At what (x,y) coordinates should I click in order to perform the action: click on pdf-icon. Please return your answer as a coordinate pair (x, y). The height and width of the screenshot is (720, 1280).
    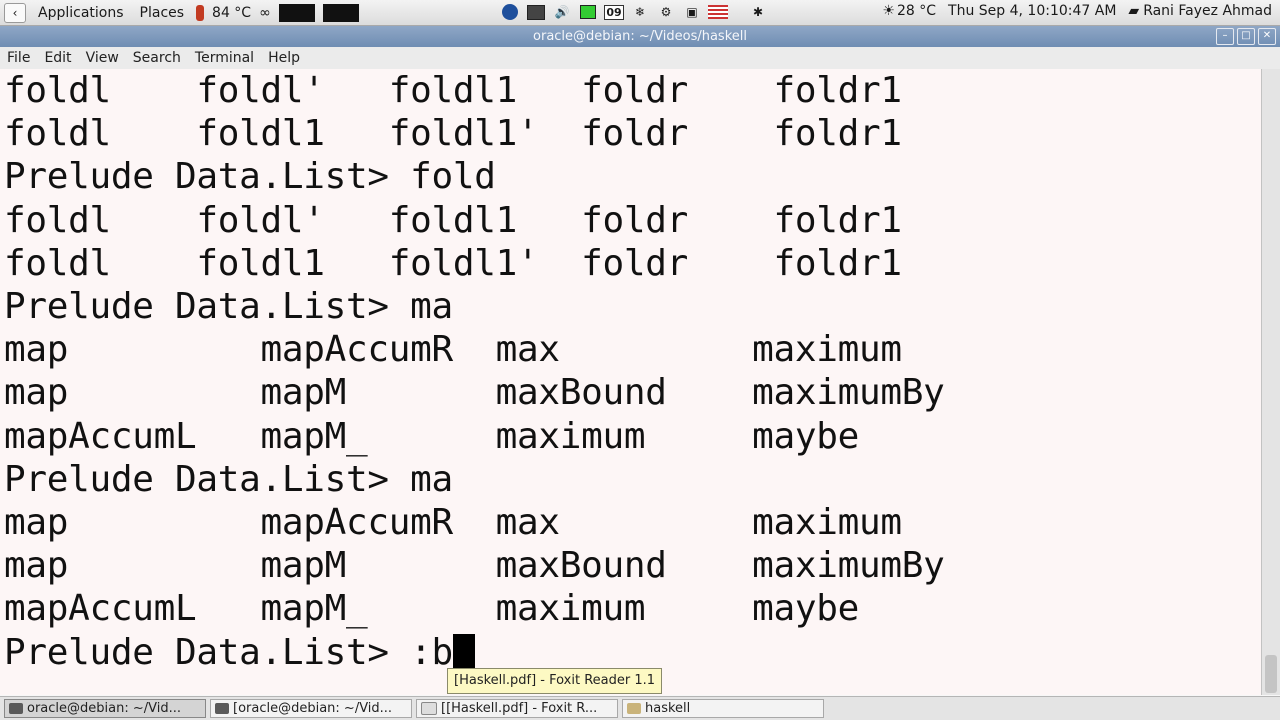
    Looking at the image, I should click on (429, 708).